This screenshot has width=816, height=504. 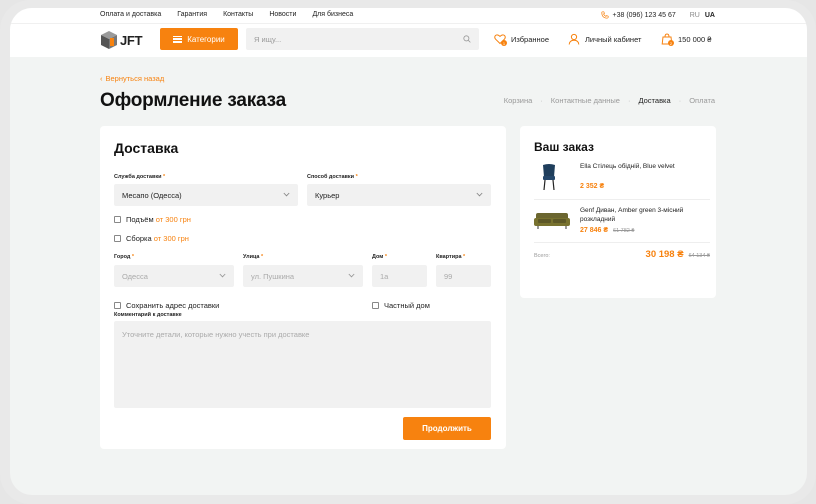 What do you see at coordinates (121, 40) in the screenshot?
I see `logo: JFT` at bounding box center [121, 40].